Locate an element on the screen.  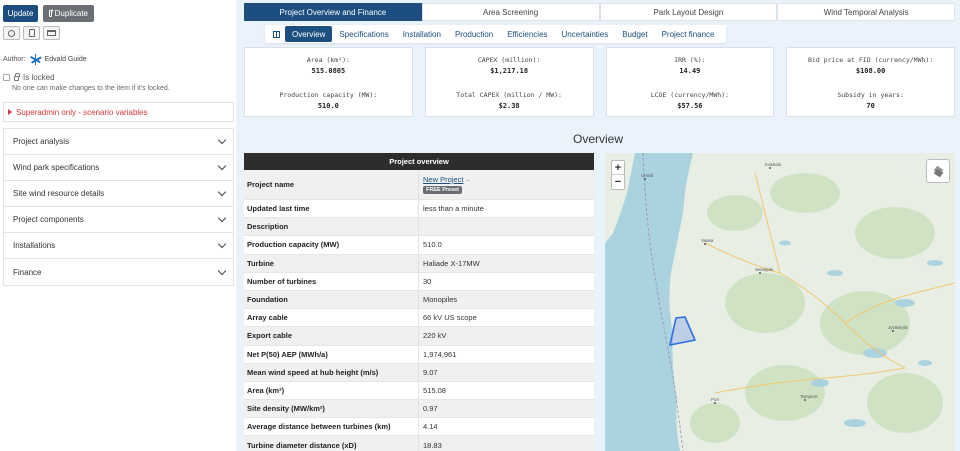
settings-button is located at coordinates (11, 33).